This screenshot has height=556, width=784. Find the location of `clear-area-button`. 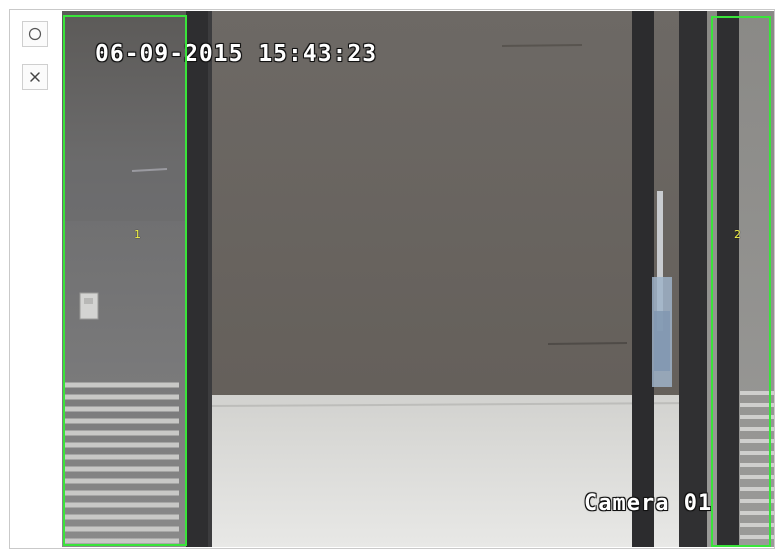

clear-area-button is located at coordinates (35, 77).